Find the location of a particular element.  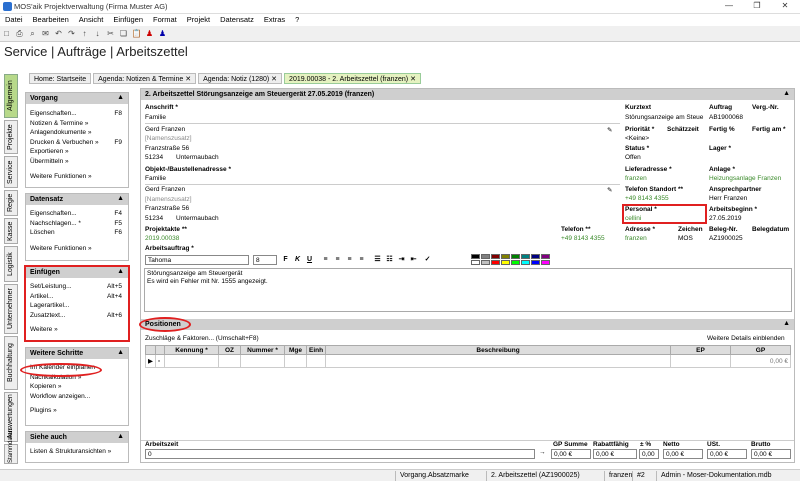

telefon-standort-field: +49 8143 4355 is located at coordinates (647, 198).